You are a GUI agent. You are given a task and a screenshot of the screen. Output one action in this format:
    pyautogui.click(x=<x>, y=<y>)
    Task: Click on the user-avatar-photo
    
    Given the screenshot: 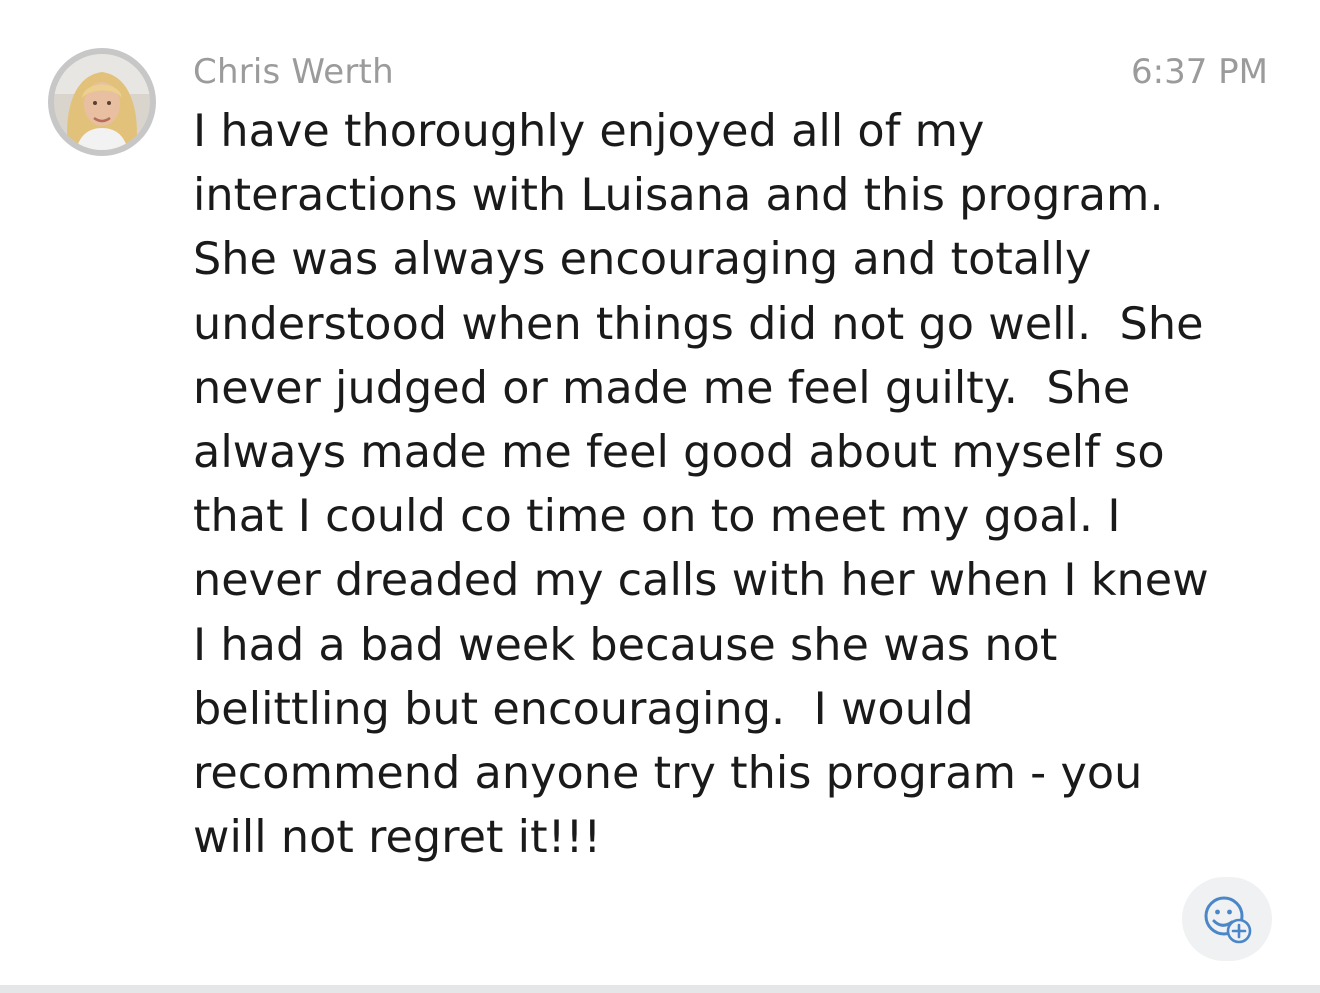 What is the action you would take?
    pyautogui.click(x=102, y=102)
    